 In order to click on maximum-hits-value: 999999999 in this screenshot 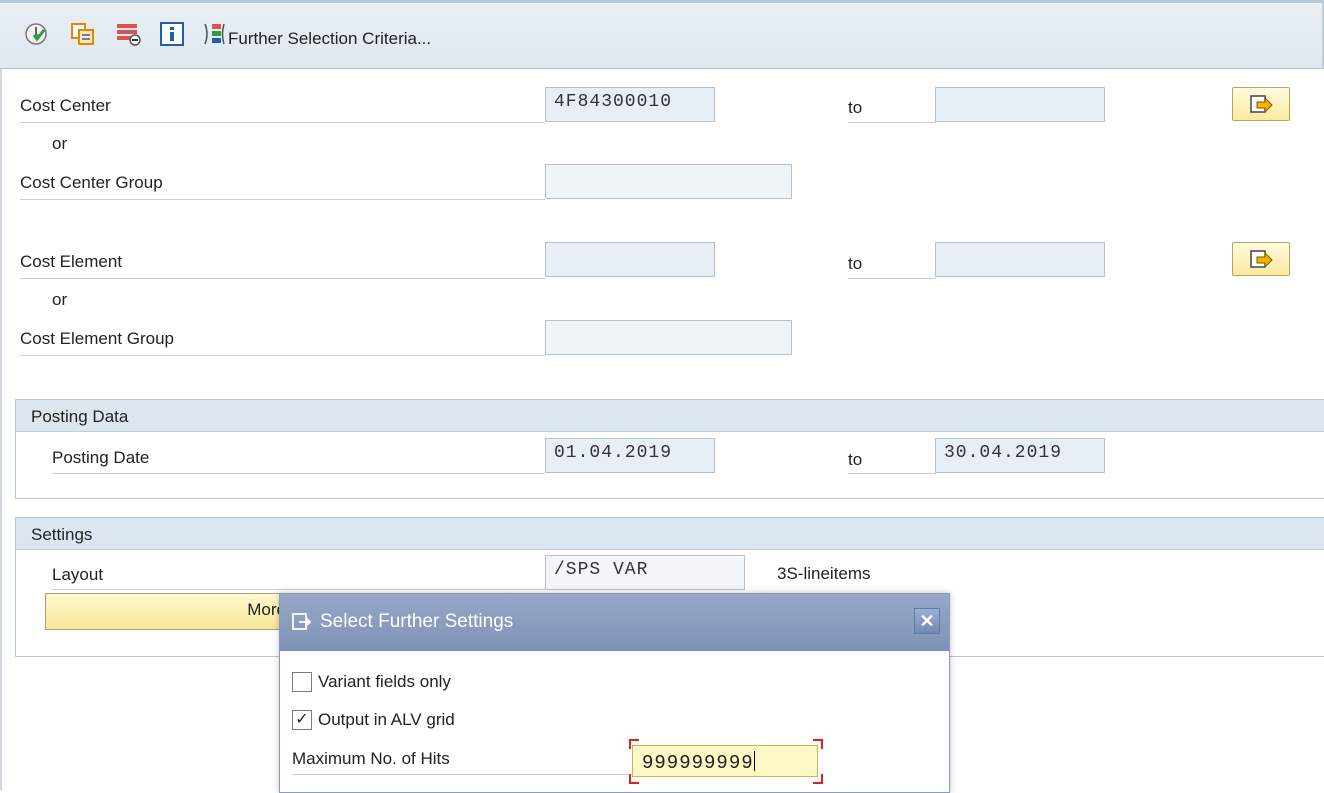, I will do `click(698, 763)`.